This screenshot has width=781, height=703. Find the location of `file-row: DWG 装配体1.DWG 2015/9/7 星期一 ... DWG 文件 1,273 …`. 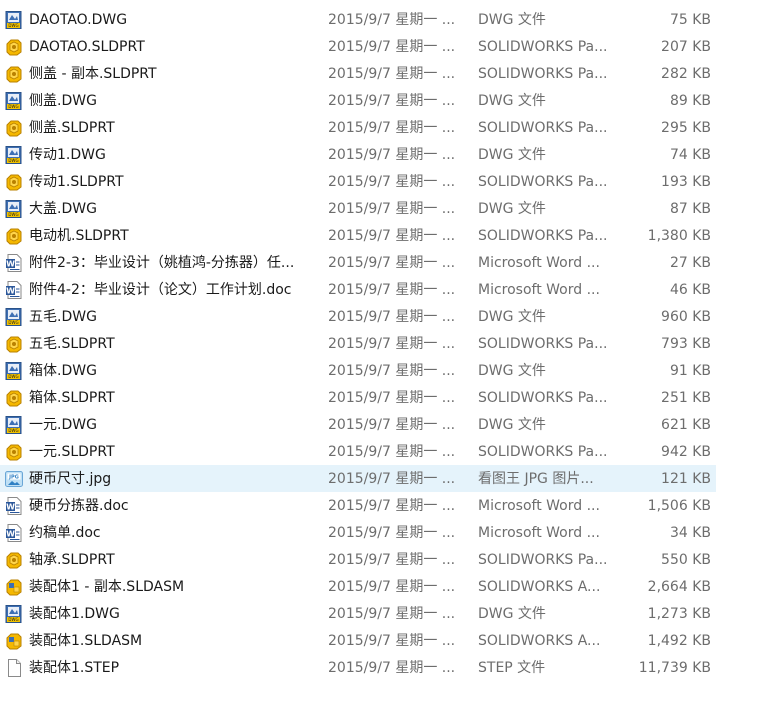

file-row: DWG 装配体1.DWG 2015/9/7 星期一 ... DWG 文件 1,273 … is located at coordinates (358, 613).